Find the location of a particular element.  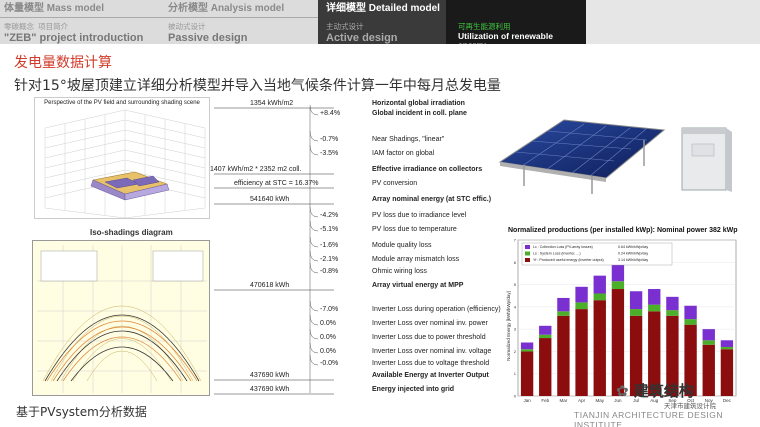

loss-row-percent: -0.8% is located at coordinates (329, 271).